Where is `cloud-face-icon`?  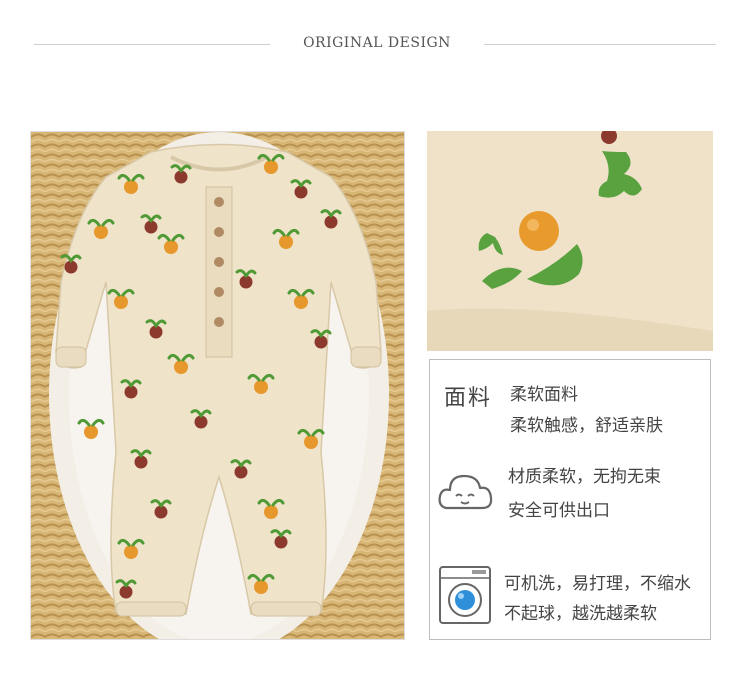
cloud-face-icon is located at coordinates (465, 493).